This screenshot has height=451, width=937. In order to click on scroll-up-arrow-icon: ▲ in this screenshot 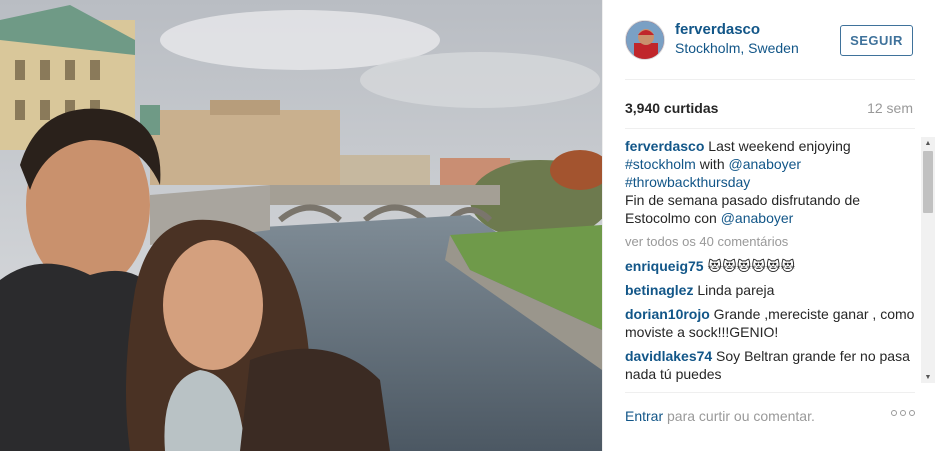, I will do `click(928, 143)`.